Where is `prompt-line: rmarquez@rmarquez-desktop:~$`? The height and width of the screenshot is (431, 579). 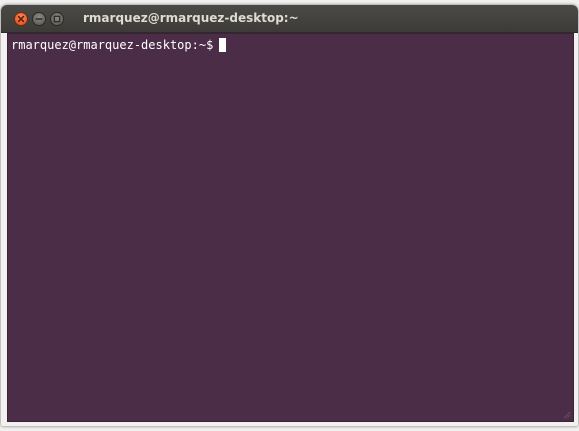 prompt-line: rmarquez@rmarquez-desktop:~$ is located at coordinates (119, 45).